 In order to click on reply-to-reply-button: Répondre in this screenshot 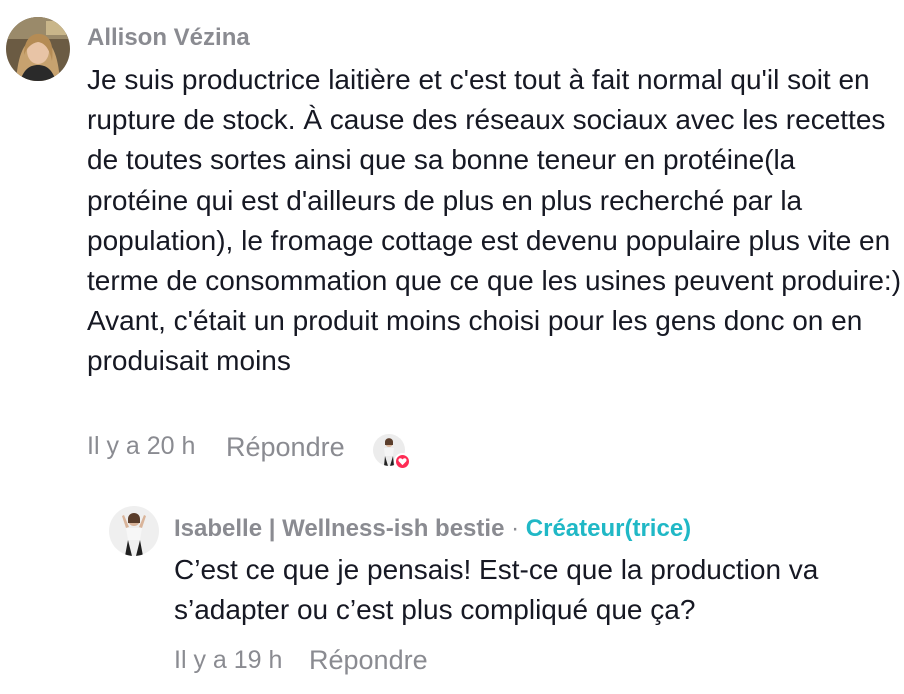, I will do `click(368, 660)`.